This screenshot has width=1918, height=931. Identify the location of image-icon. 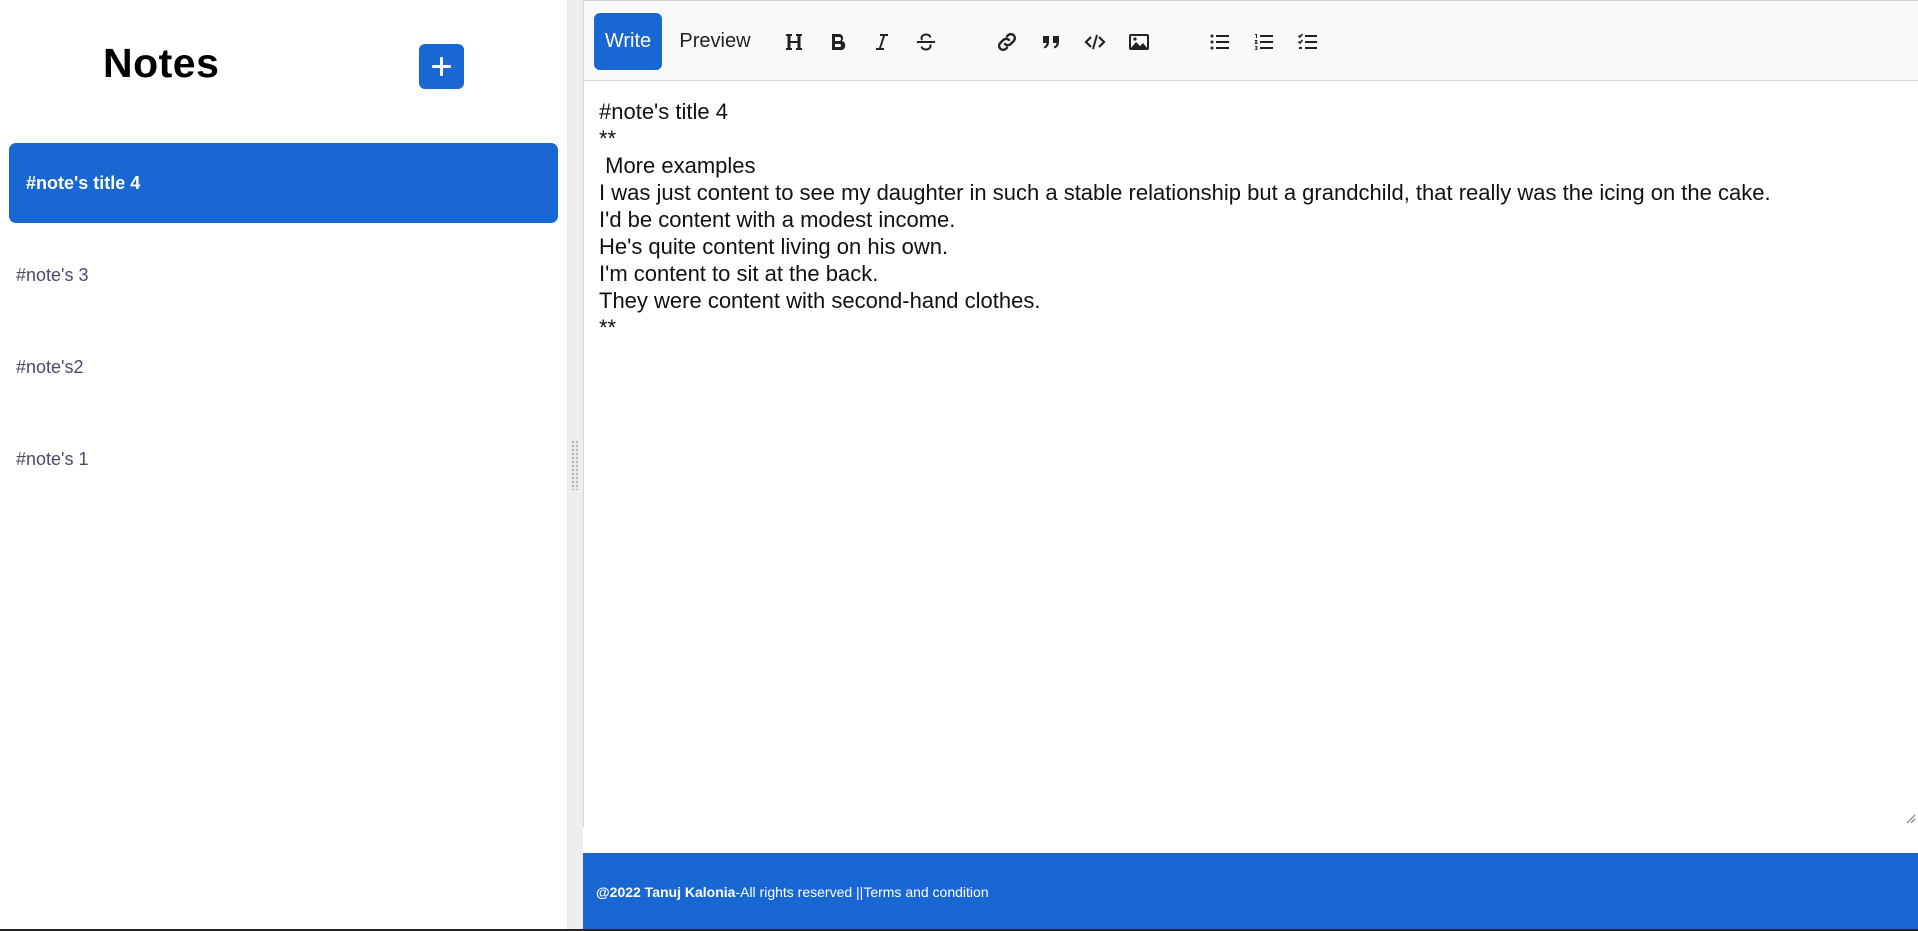
(1139, 42).